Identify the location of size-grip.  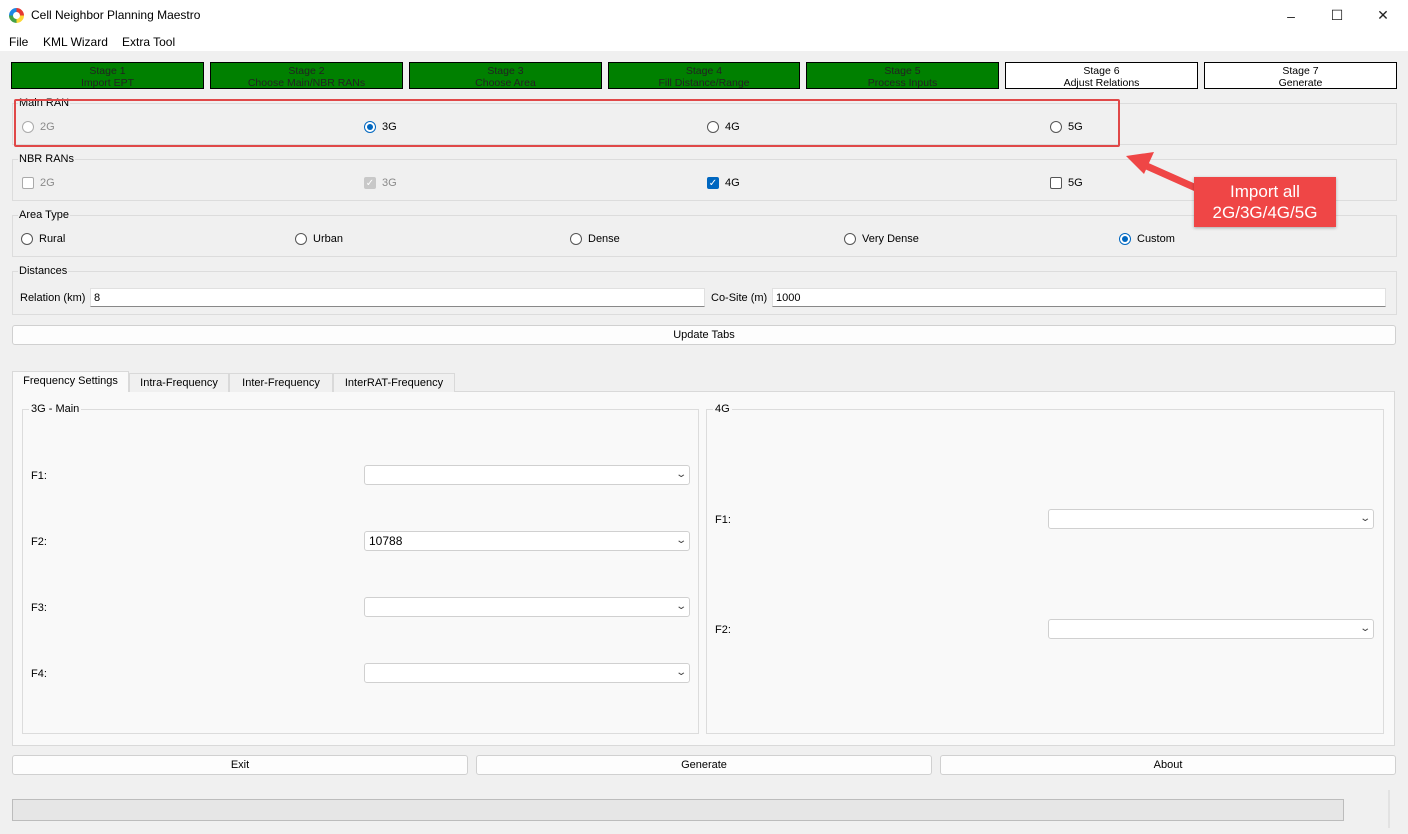
(1389, 809).